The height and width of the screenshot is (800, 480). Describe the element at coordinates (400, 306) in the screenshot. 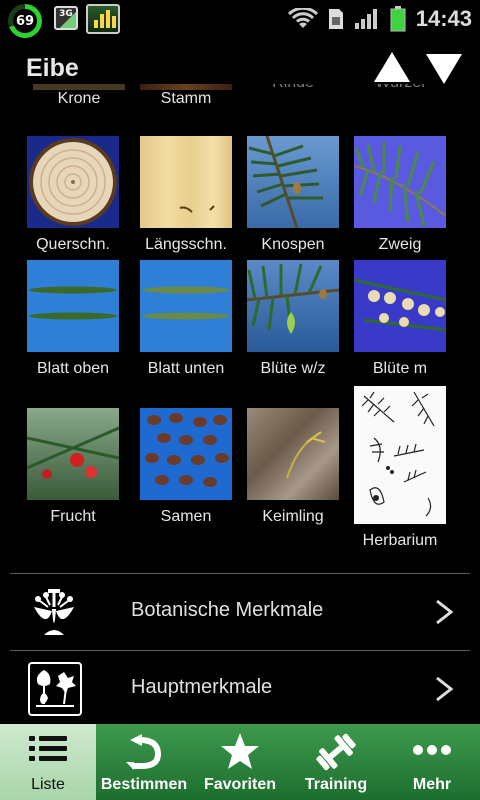

I see `bluete-m-image` at that location.